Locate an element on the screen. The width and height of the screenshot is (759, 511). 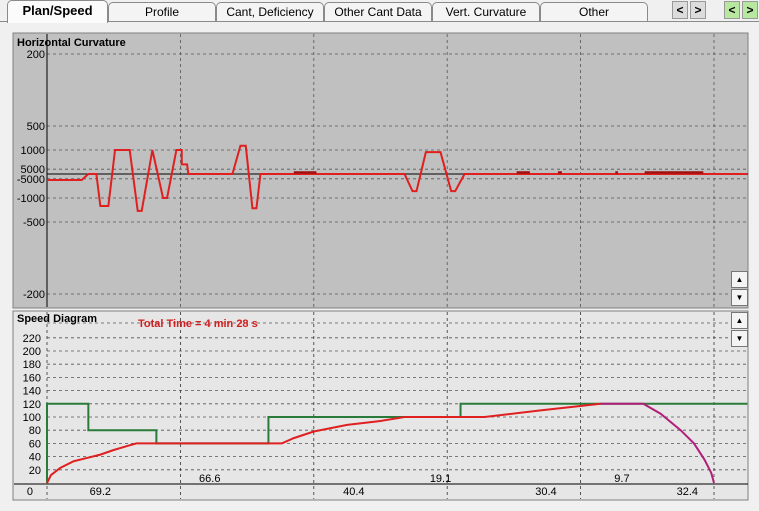
segment-time-label: 32.4 is located at coordinates (687, 492).